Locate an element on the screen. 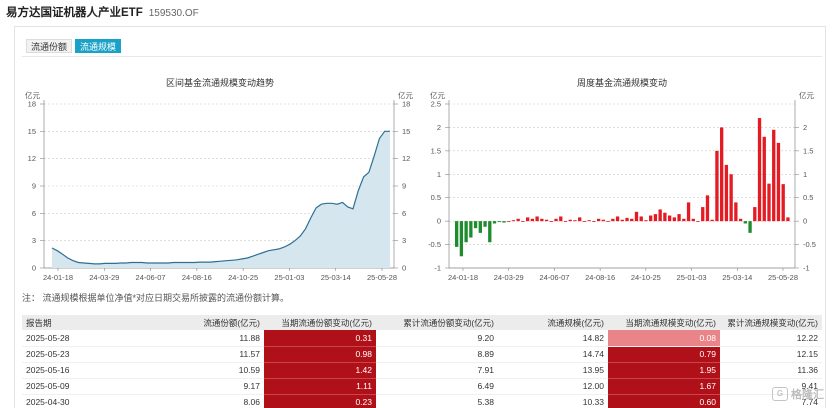  scale-area-fill is located at coordinates (221, 199).